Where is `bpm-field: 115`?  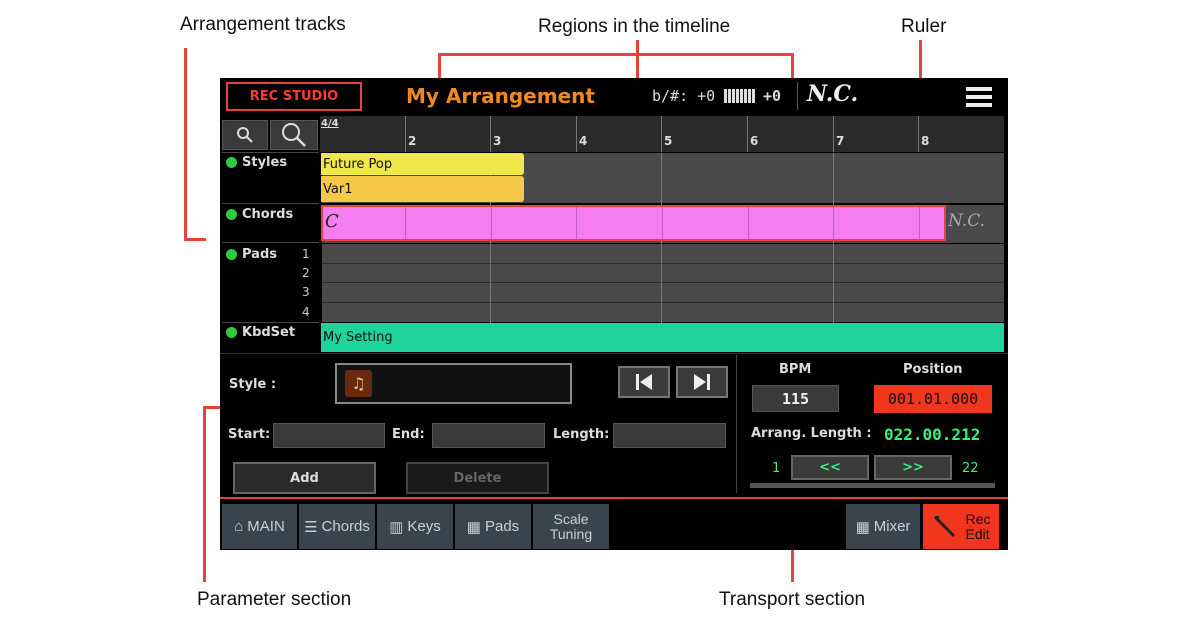
bpm-field: 115 is located at coordinates (795, 398).